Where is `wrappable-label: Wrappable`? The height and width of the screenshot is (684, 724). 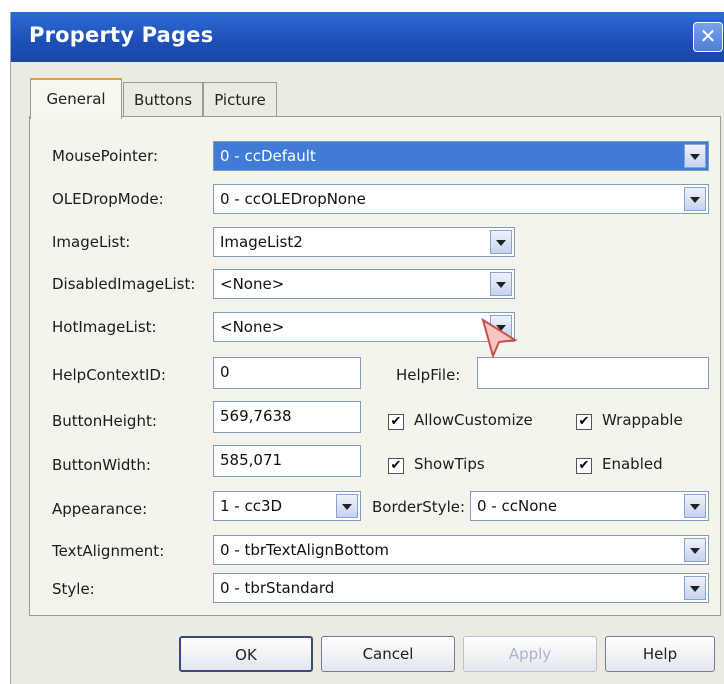
wrappable-label: Wrappable is located at coordinates (642, 420).